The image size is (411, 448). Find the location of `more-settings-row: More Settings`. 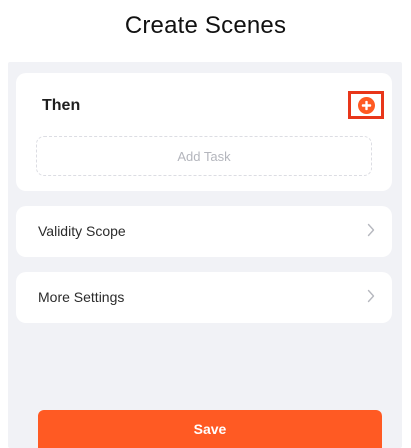

more-settings-row: More Settings is located at coordinates (204, 297).